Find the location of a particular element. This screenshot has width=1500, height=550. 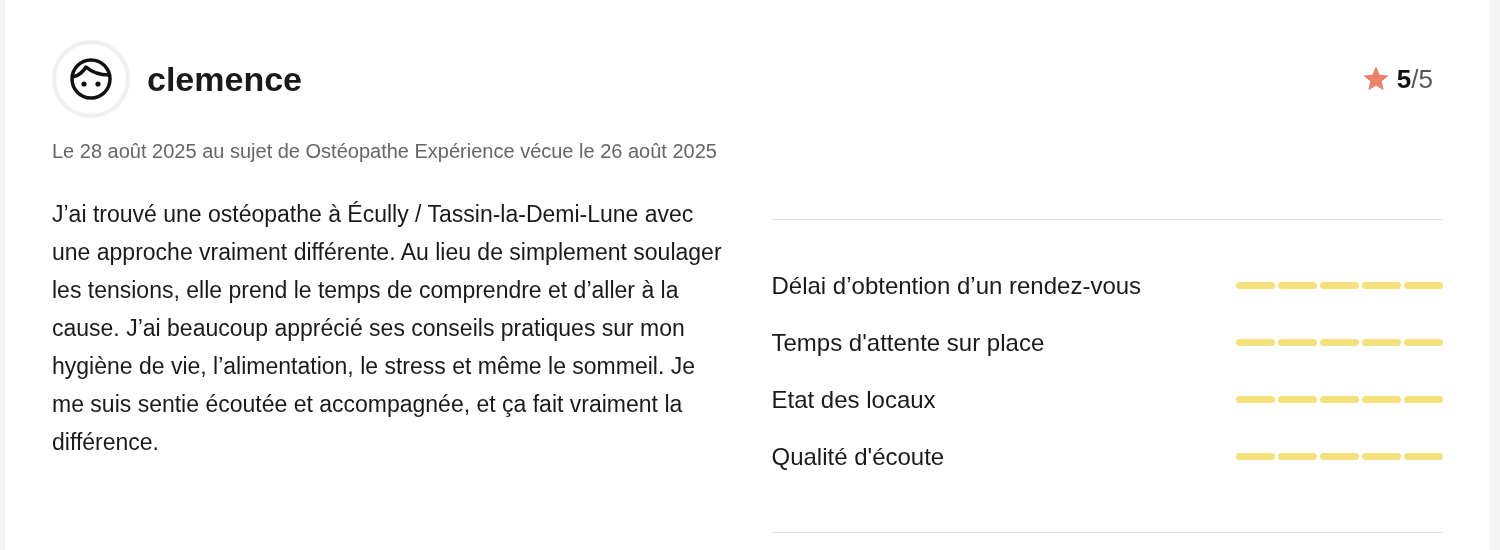

criterion-label: Qualité d'écoute is located at coordinates (858, 456).